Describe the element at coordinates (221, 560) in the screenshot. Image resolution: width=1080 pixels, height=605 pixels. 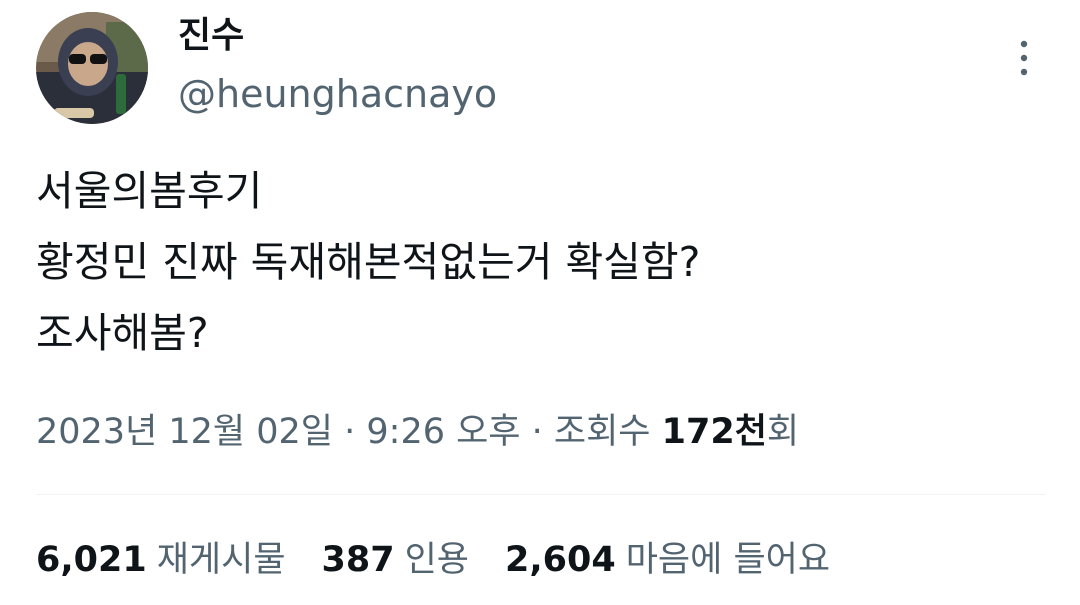
I see `retweets-label: 재게시물` at that location.